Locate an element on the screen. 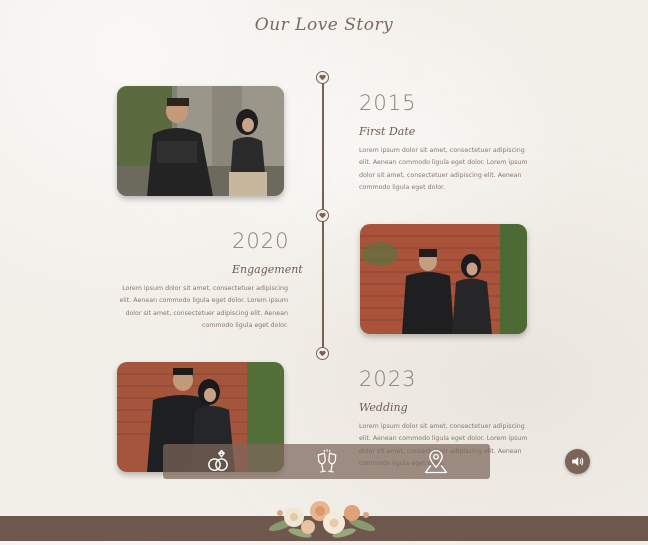  rings-icon is located at coordinates (217, 460).